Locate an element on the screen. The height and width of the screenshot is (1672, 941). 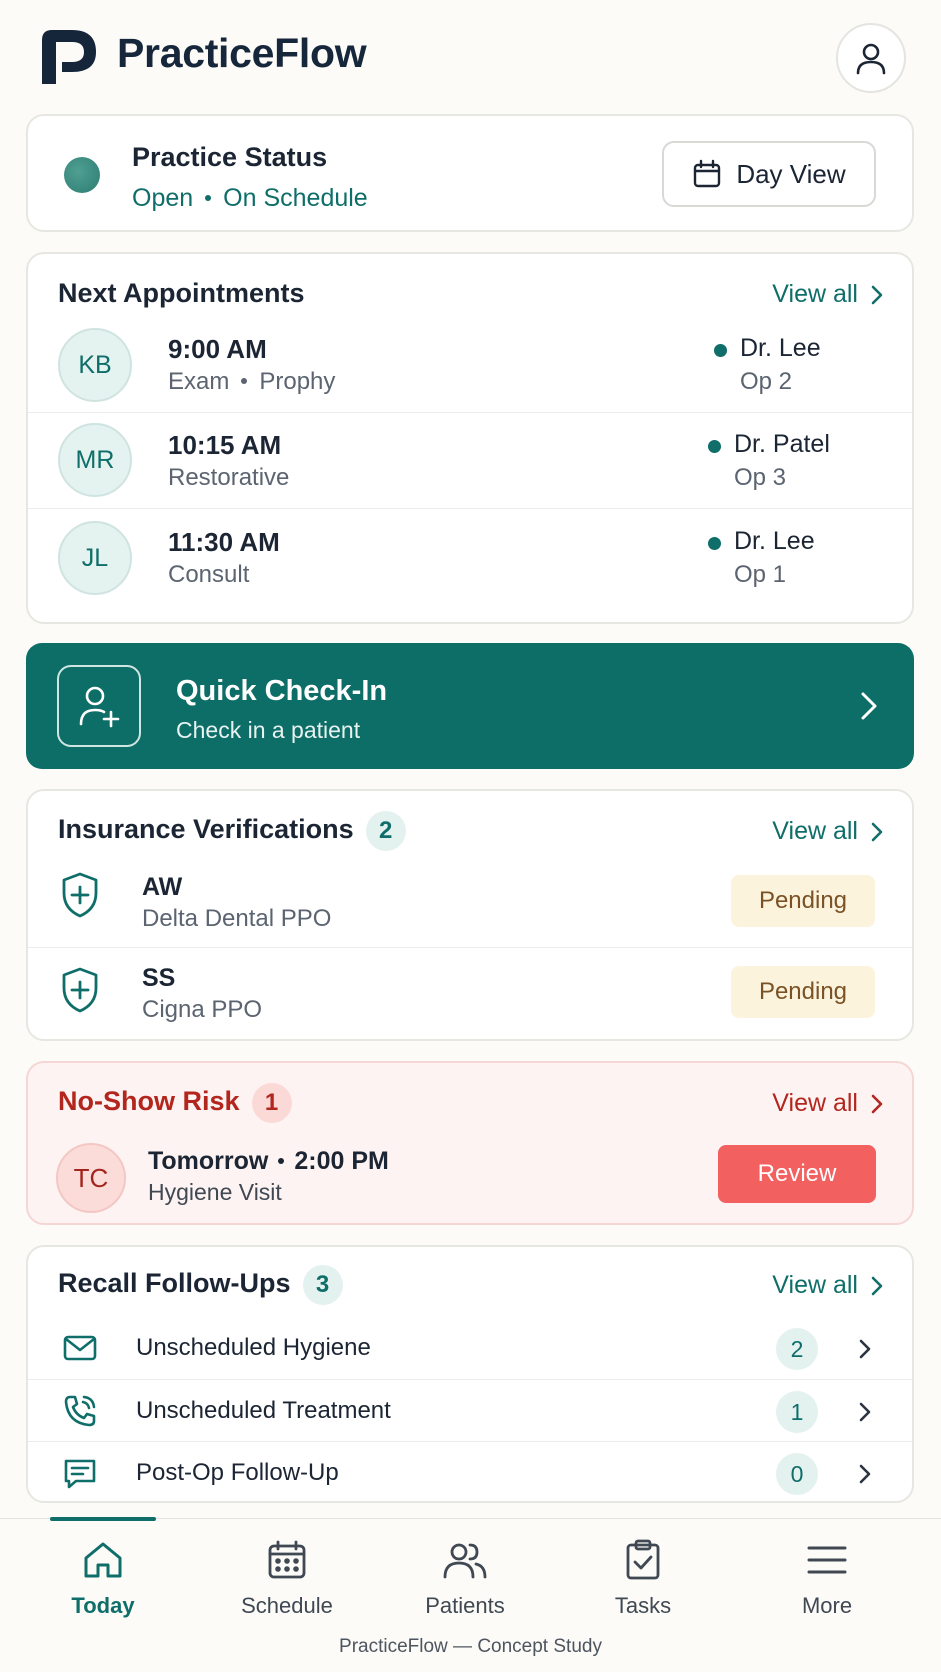
appointment-row: JL 11:30 AM Consult Dr. Lee Op 1 is located at coordinates (470, 556).